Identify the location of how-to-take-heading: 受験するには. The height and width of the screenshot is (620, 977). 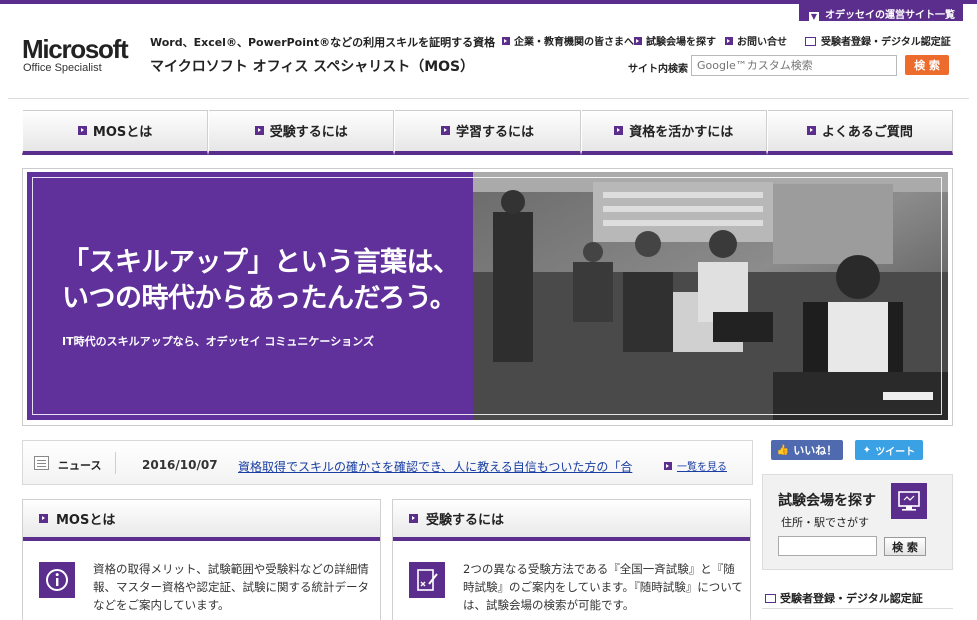
(571, 520).